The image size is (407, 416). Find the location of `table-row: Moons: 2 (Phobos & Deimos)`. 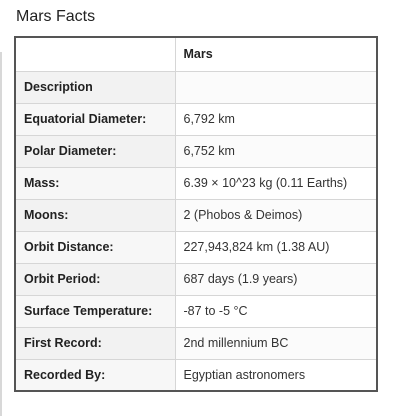

table-row: Moons: 2 (Phobos & Deimos) is located at coordinates (196, 215).